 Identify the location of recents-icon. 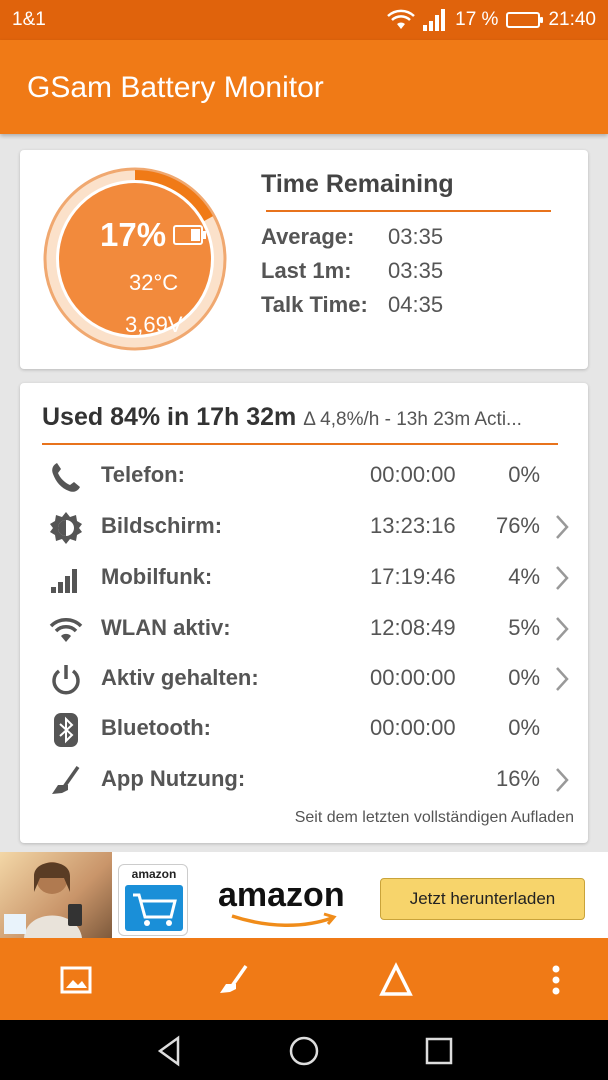
(439, 1051).